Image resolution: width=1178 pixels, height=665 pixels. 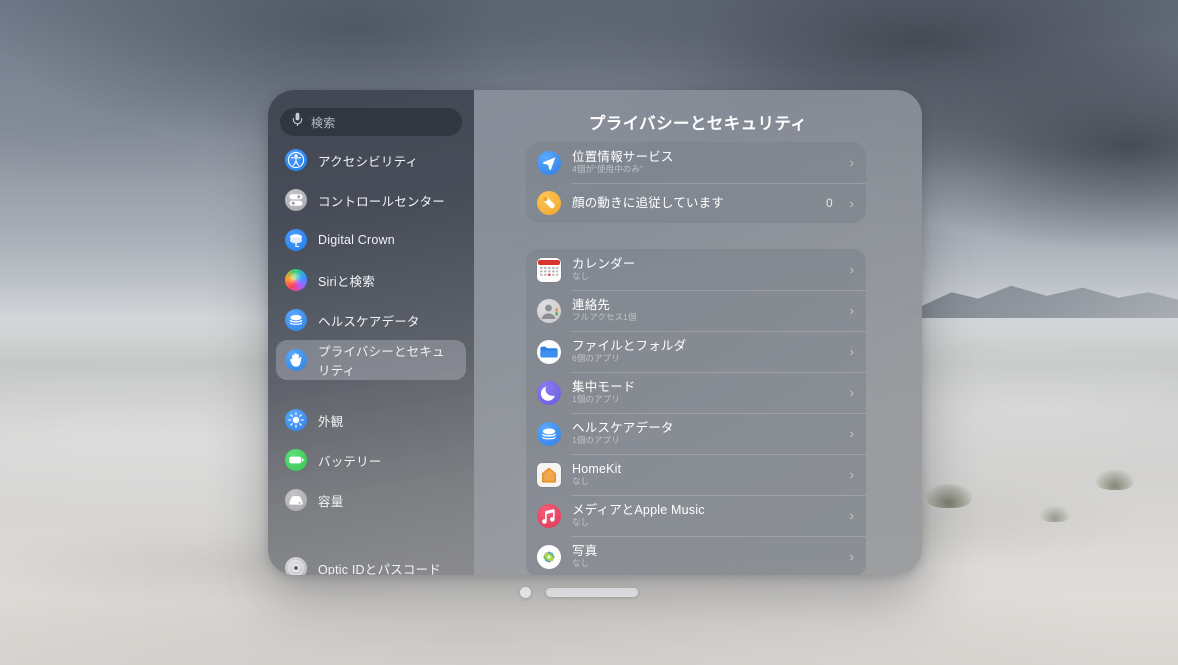 I want to click on settings-row-title: 位置情報サービス, so click(x=623, y=157).